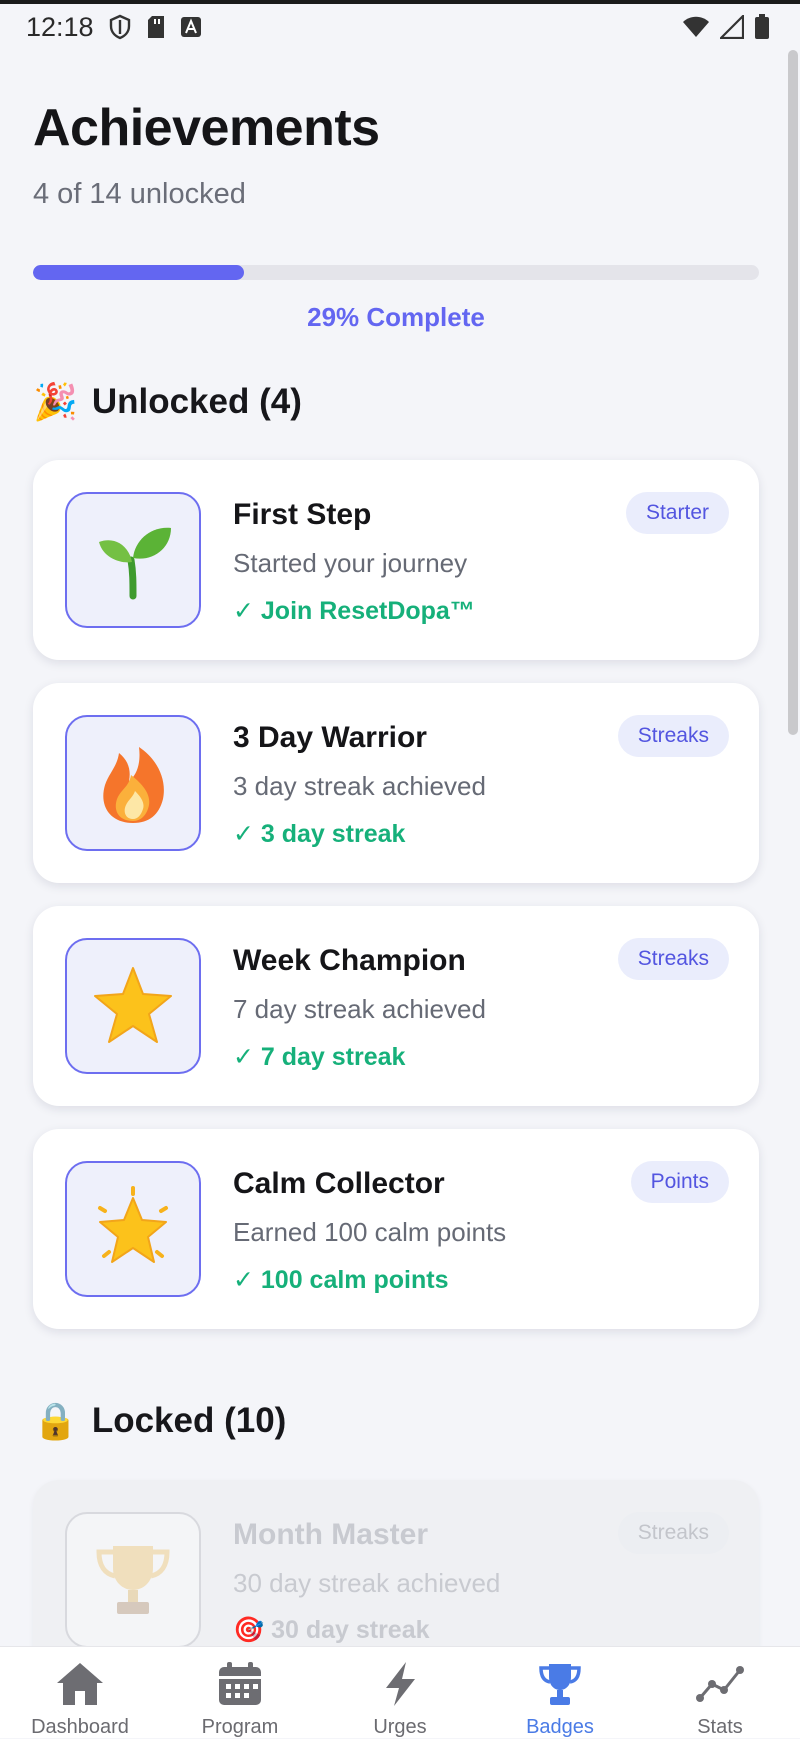 The width and height of the screenshot is (800, 1739). I want to click on achievement-requirement: 🎯 30 day streak, so click(331, 1630).